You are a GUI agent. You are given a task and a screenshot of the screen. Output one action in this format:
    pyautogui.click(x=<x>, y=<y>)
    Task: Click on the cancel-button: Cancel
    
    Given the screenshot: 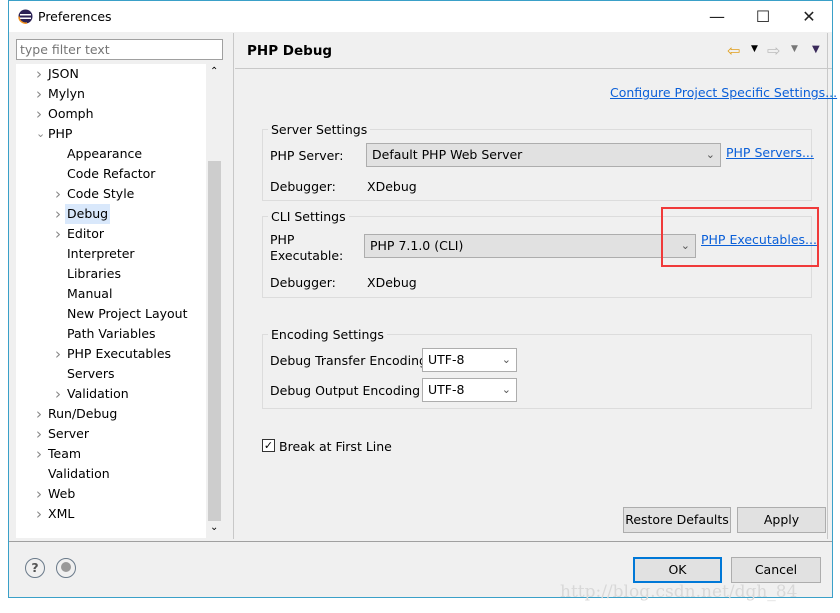 What is the action you would take?
    pyautogui.click(x=776, y=570)
    